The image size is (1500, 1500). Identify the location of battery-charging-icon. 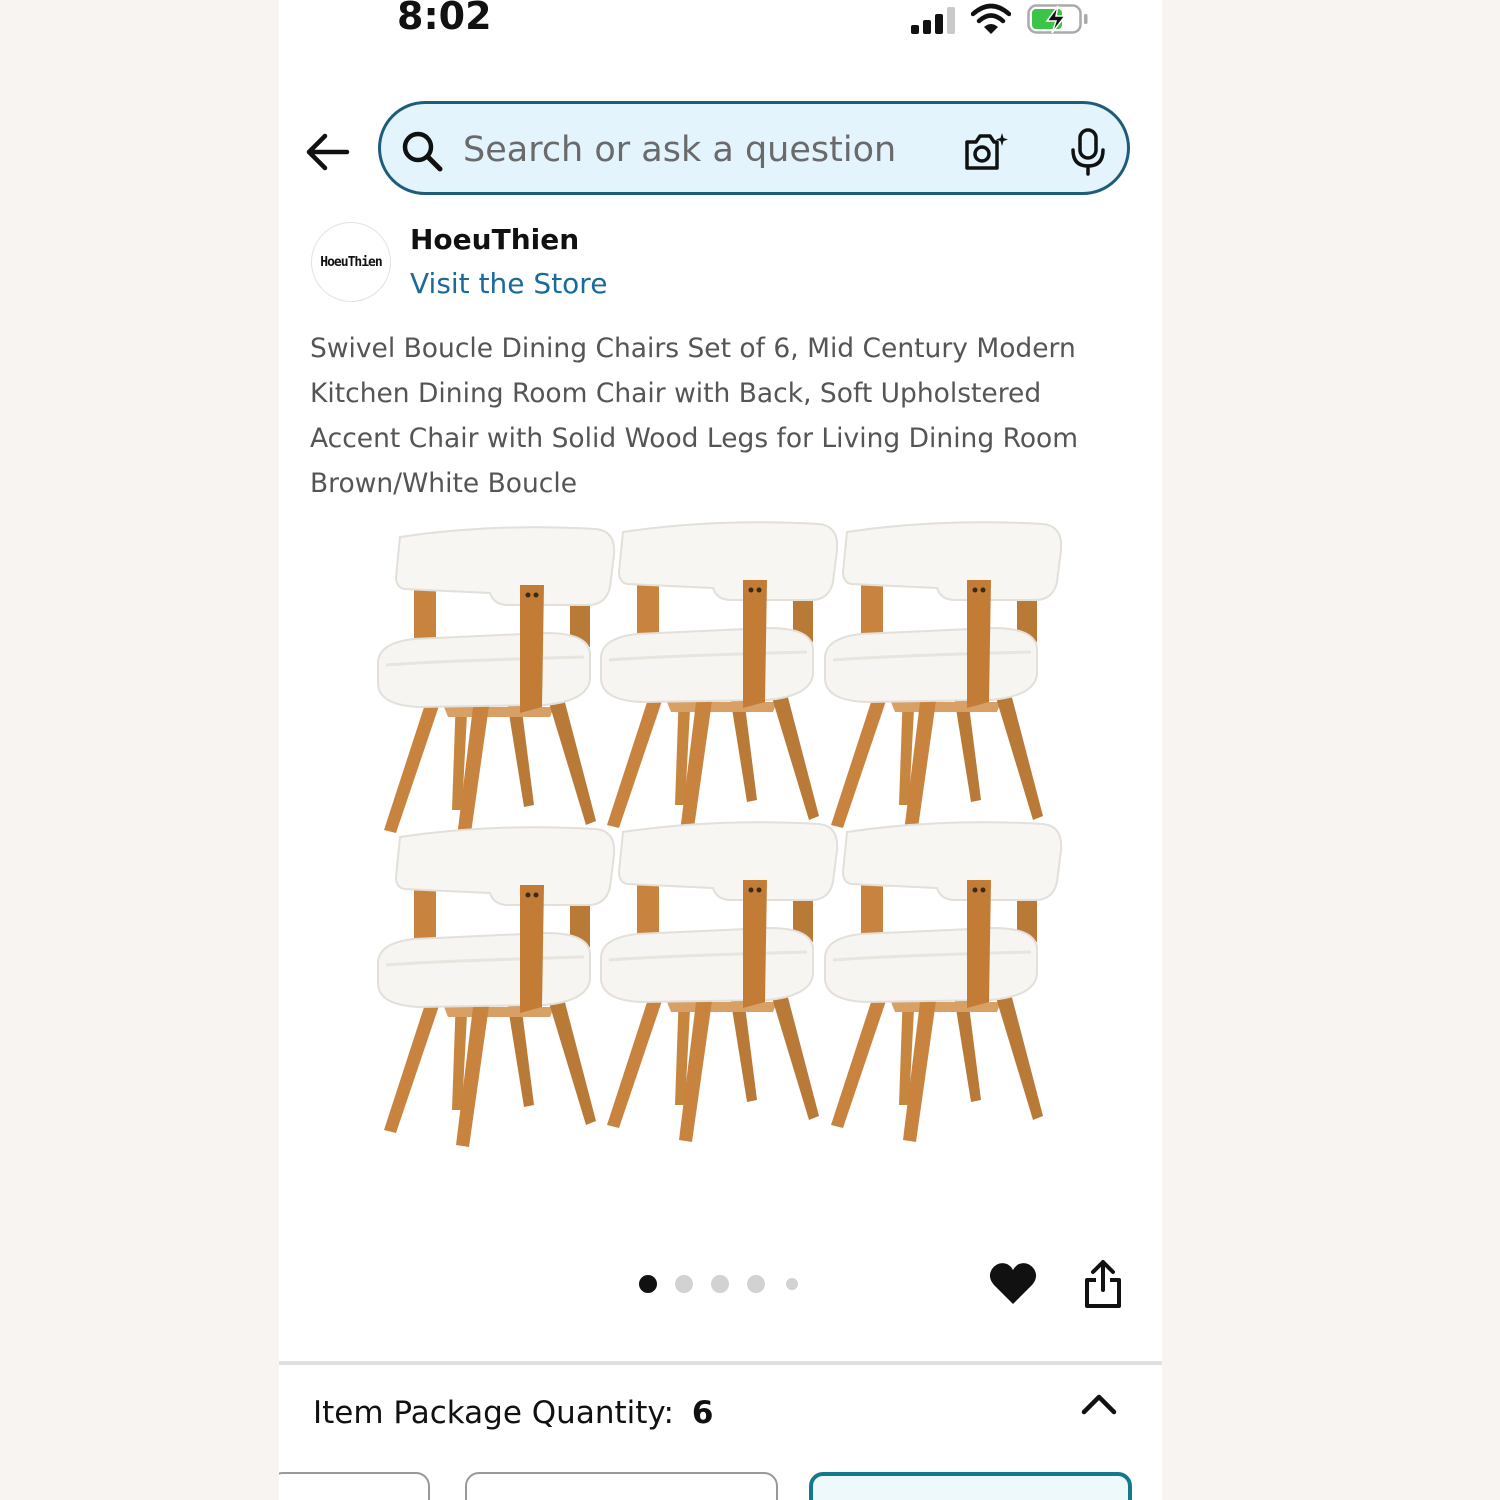
(1057, 19).